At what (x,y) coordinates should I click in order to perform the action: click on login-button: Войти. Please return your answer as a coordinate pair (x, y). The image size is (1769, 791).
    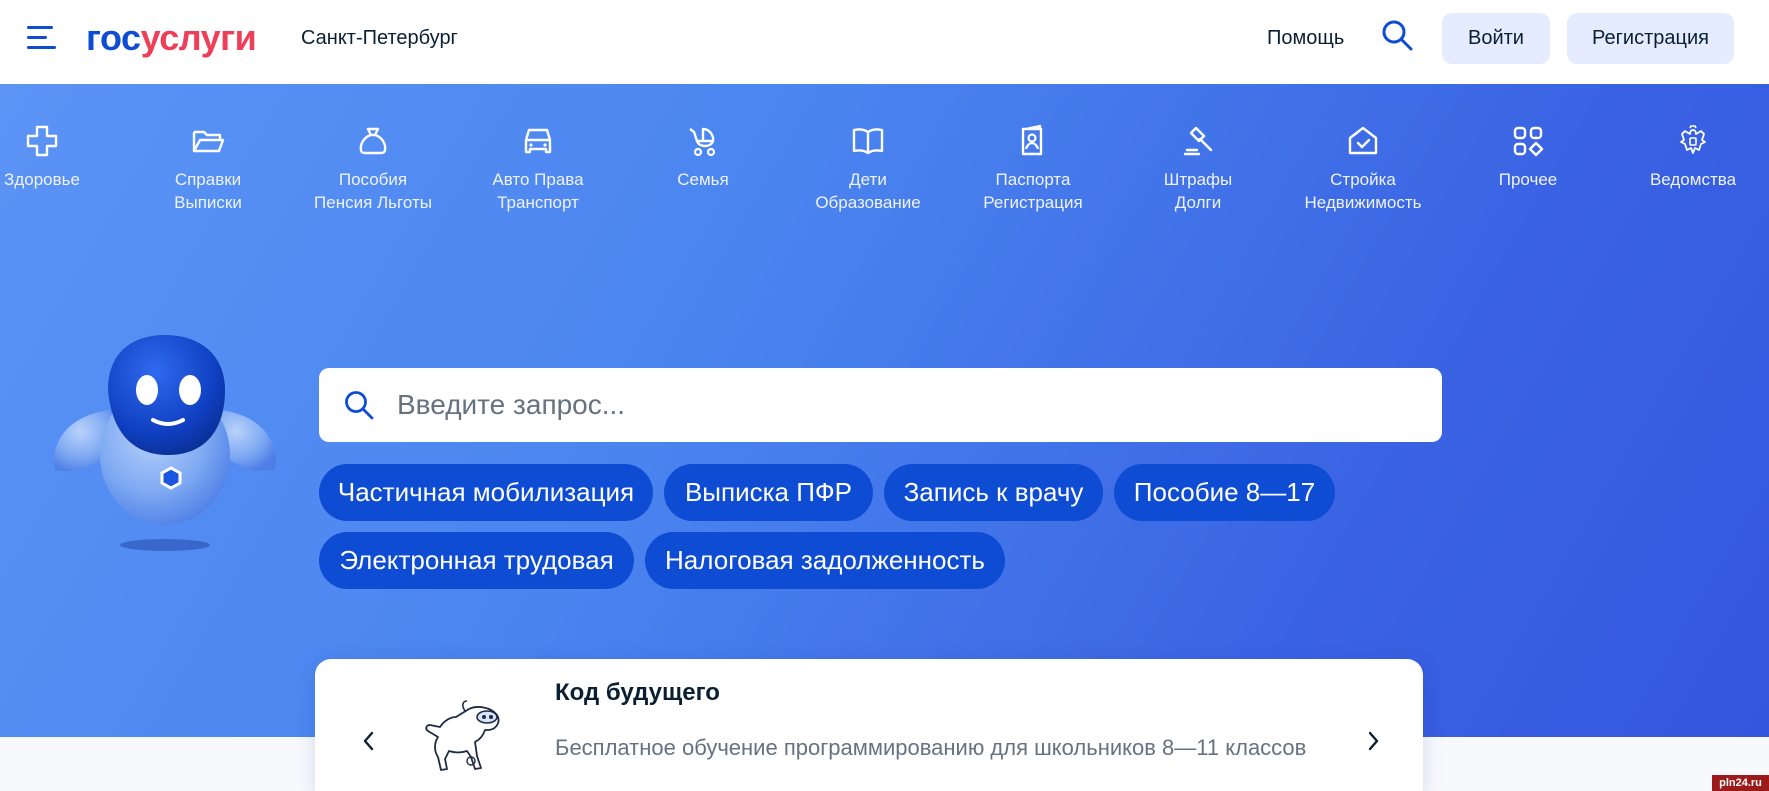
    Looking at the image, I should click on (1496, 38).